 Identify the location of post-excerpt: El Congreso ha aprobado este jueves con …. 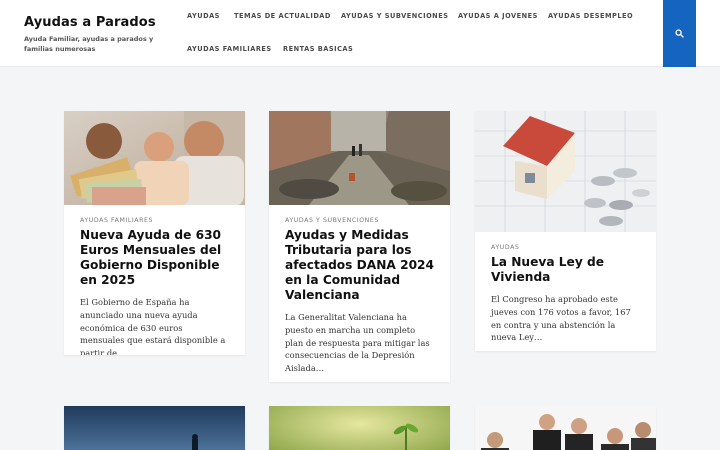
(561, 318).